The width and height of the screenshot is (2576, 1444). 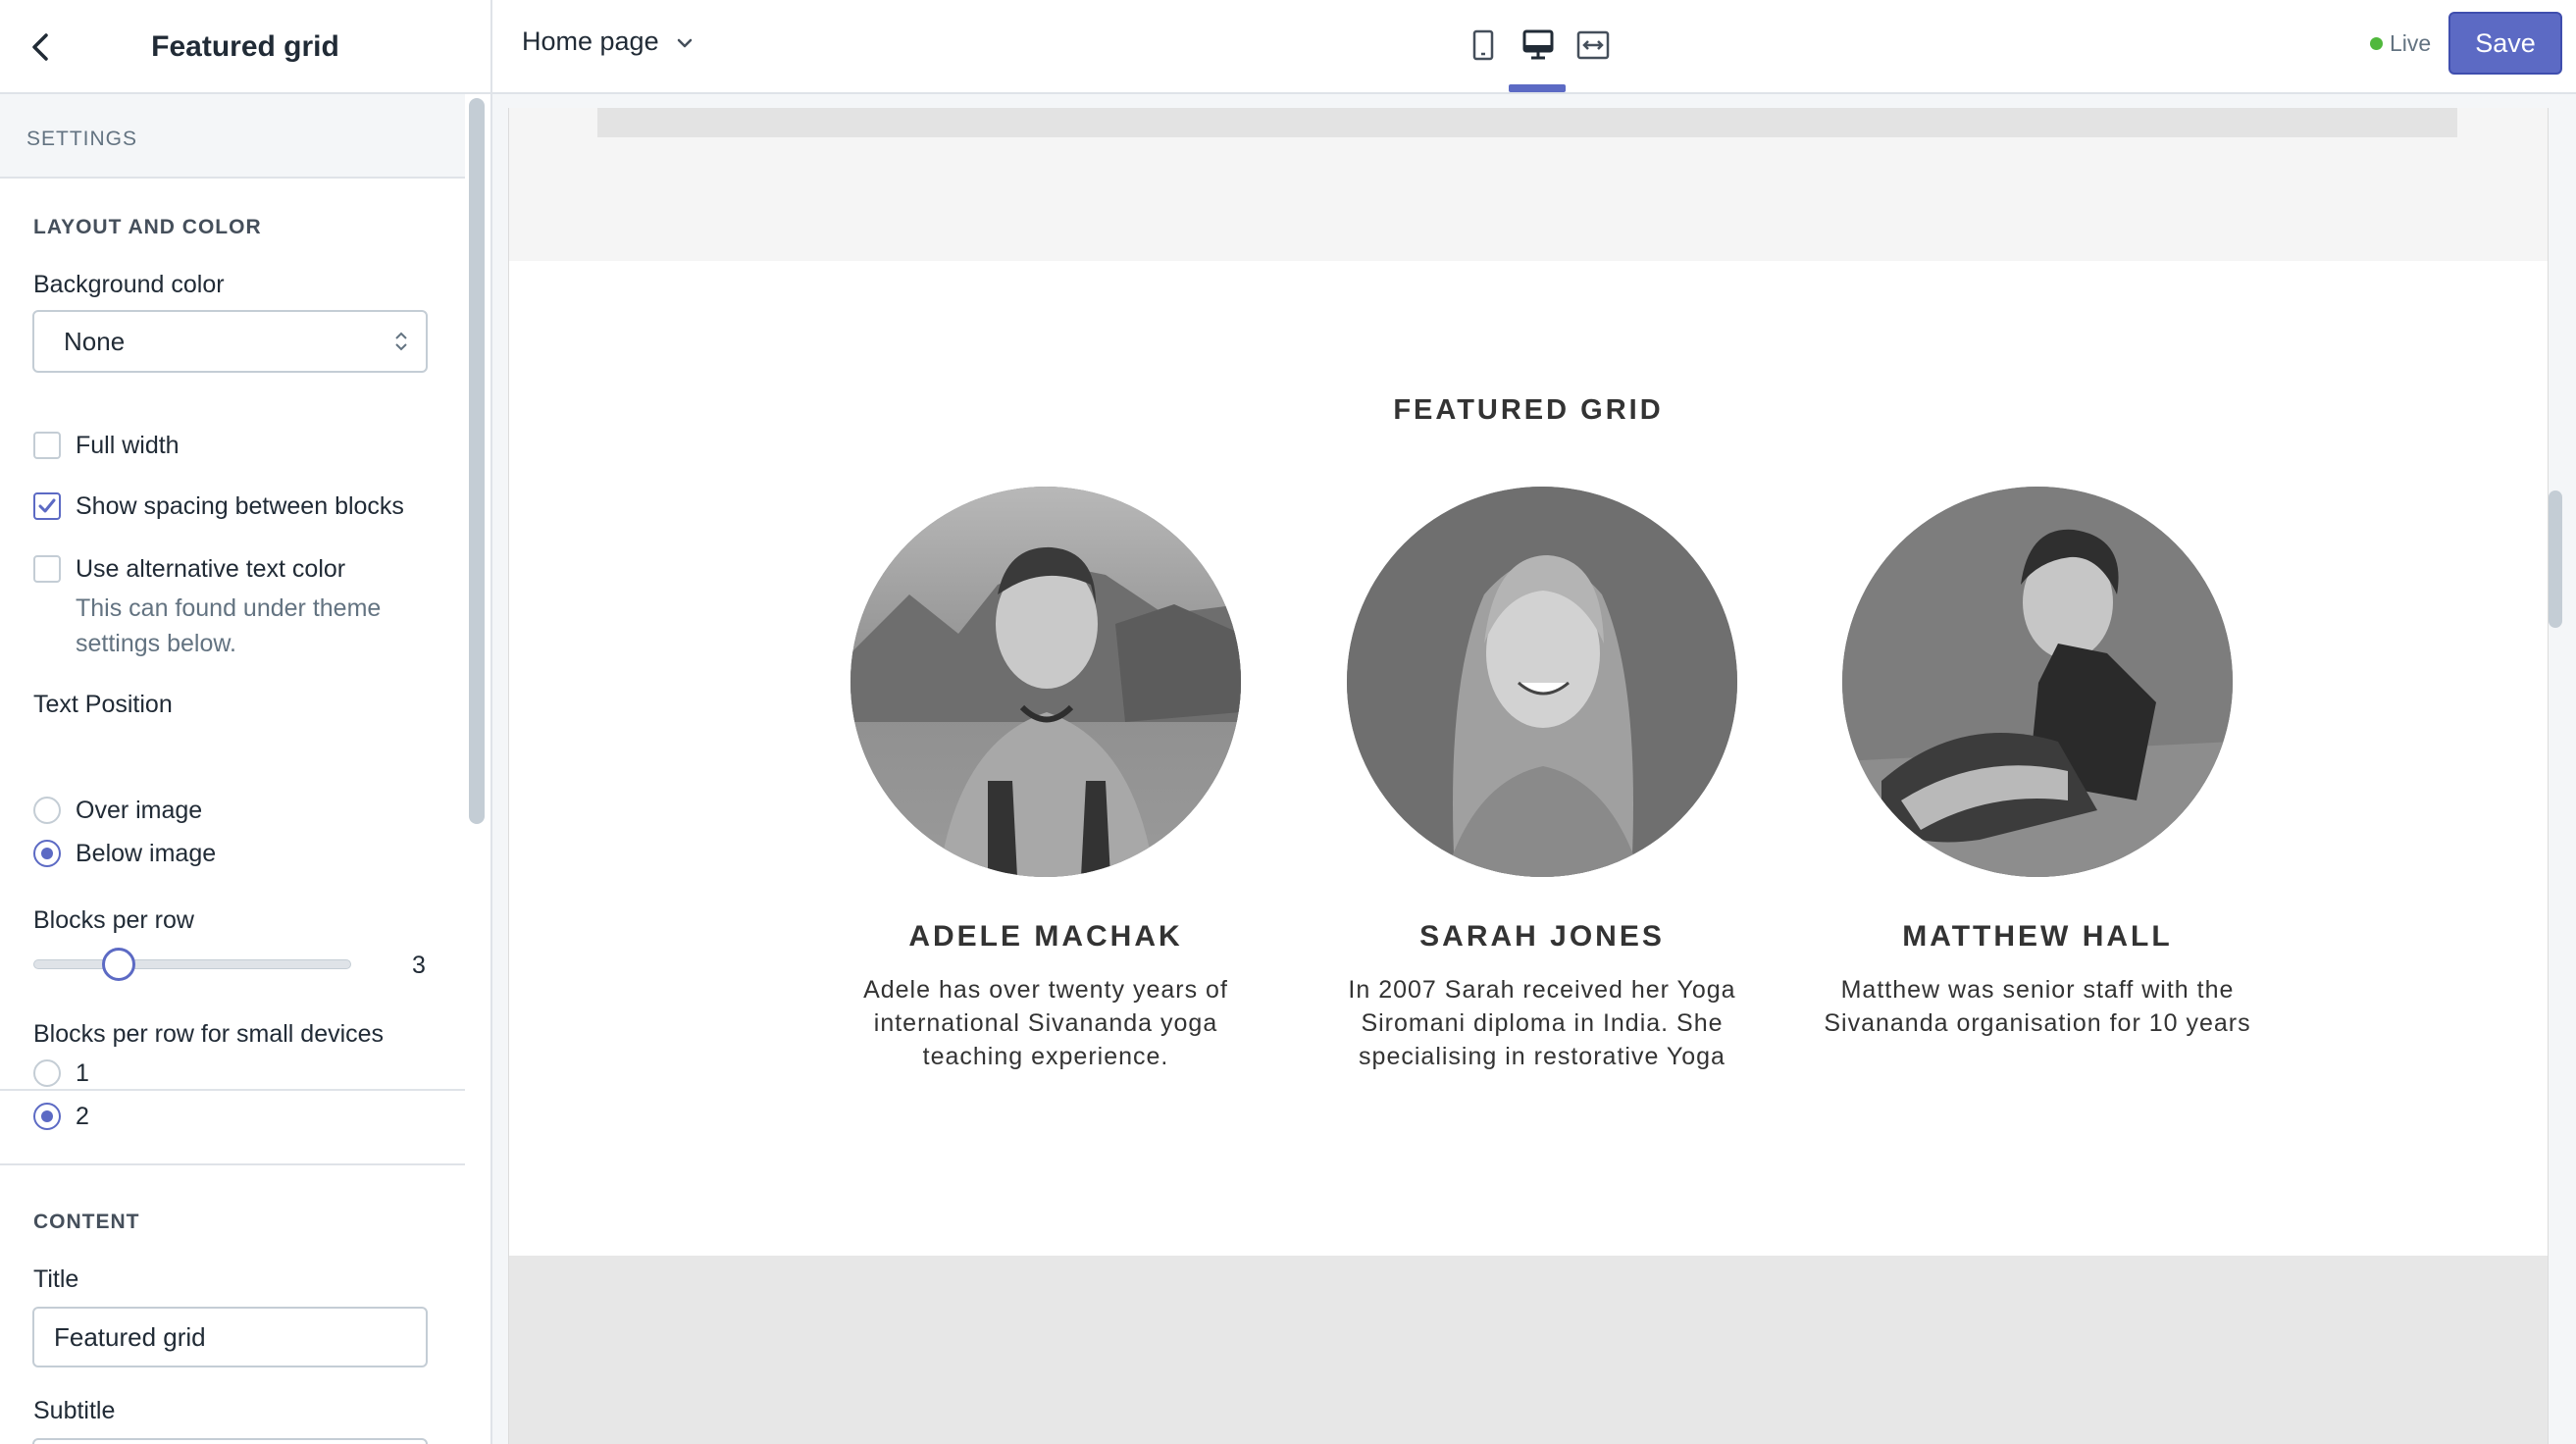 What do you see at coordinates (118, 964) in the screenshot?
I see `blocks-per-row-slider-thumb` at bounding box center [118, 964].